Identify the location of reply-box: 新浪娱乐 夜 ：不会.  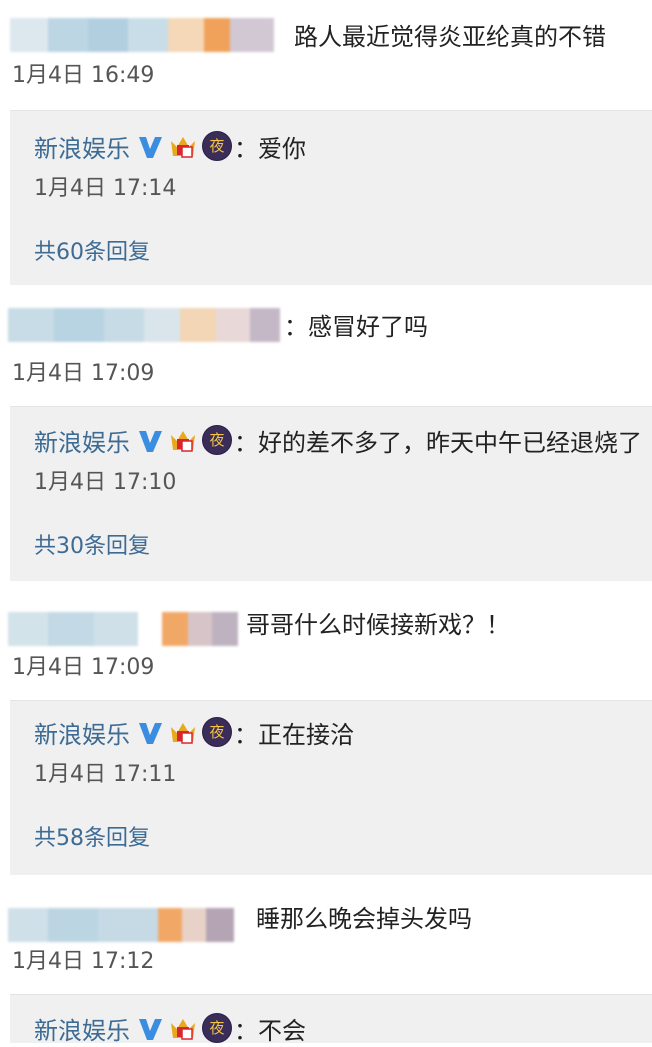
(331, 1019).